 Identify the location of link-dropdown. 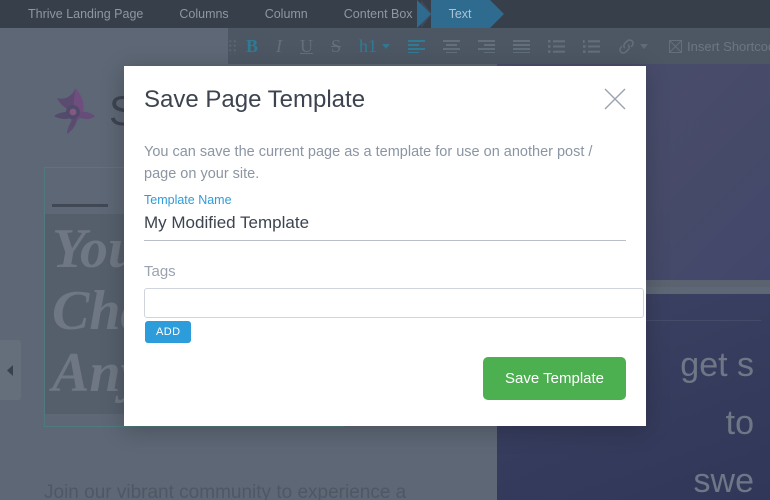
(633, 46).